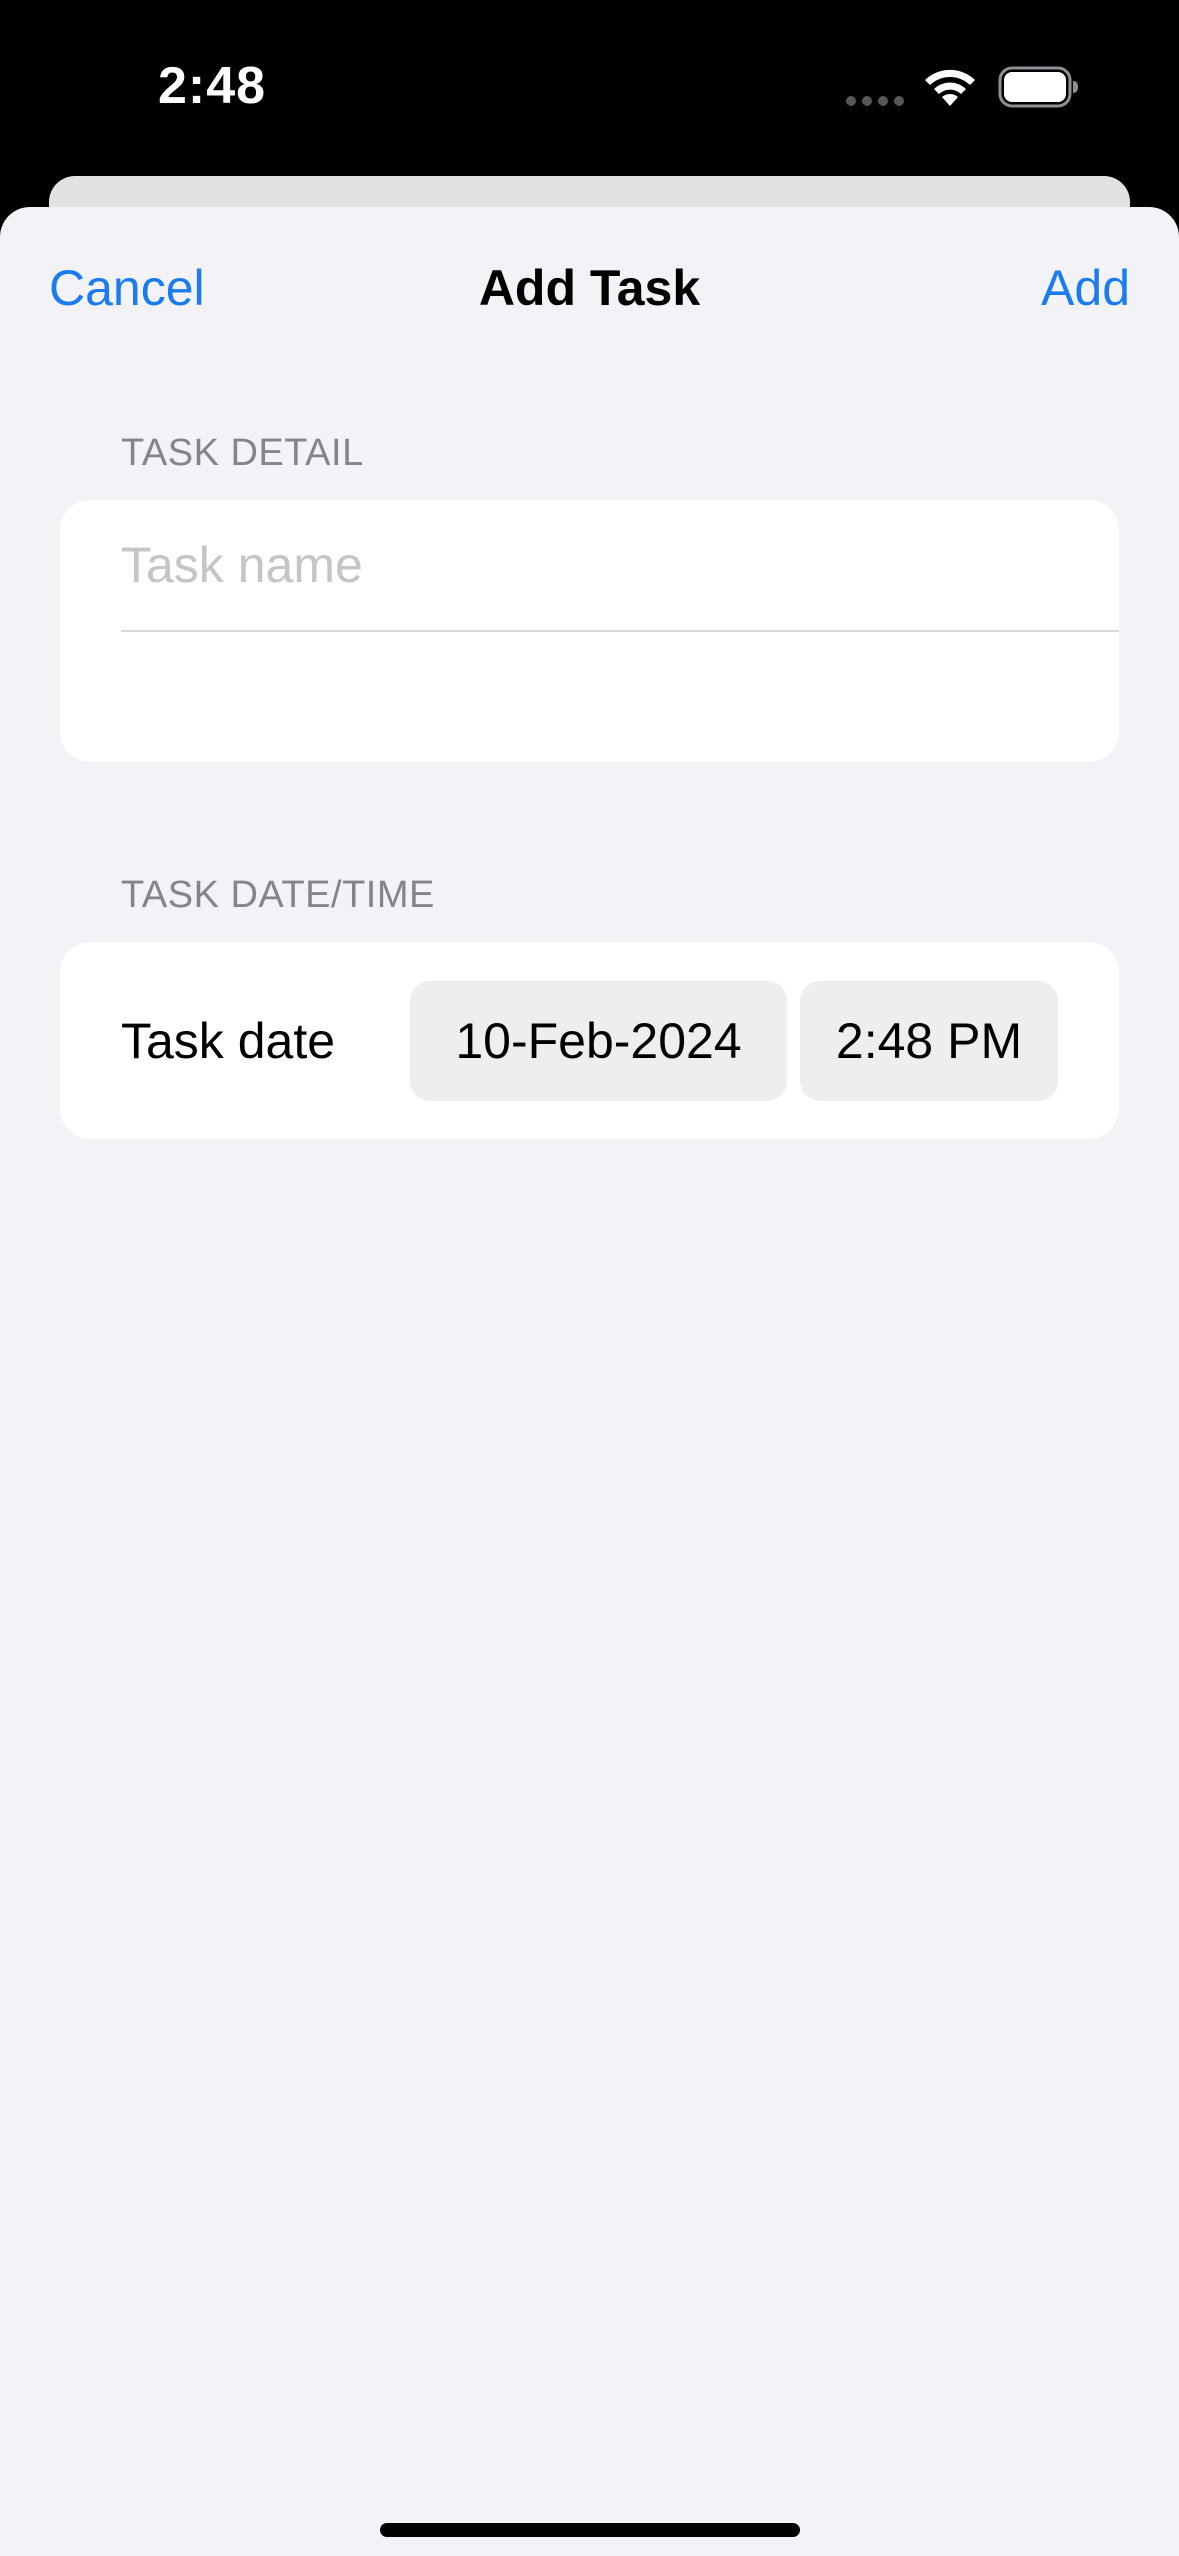 The image size is (1179, 2556). What do you see at coordinates (950, 87) in the screenshot?
I see `wifi-icon` at bounding box center [950, 87].